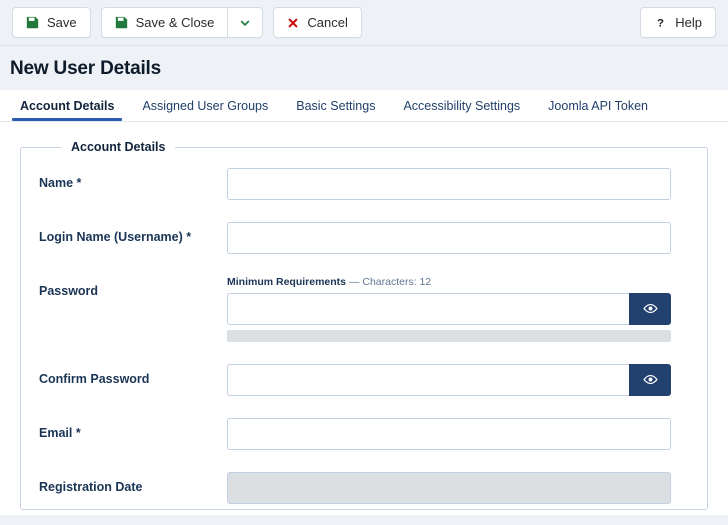 Image resolution: width=728 pixels, height=525 pixels. I want to click on confirm-password-control, so click(449, 379).